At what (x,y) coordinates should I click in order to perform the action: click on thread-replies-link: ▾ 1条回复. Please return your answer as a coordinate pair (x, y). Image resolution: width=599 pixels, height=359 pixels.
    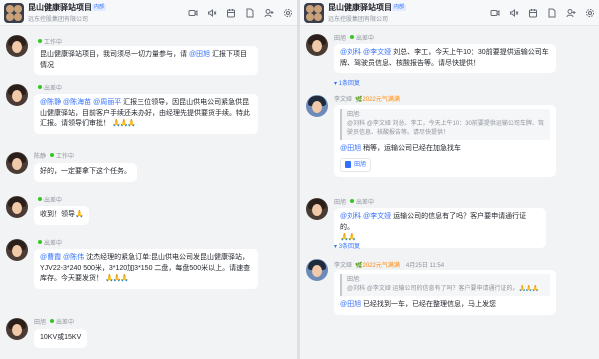
    Looking at the image, I should click on (347, 82).